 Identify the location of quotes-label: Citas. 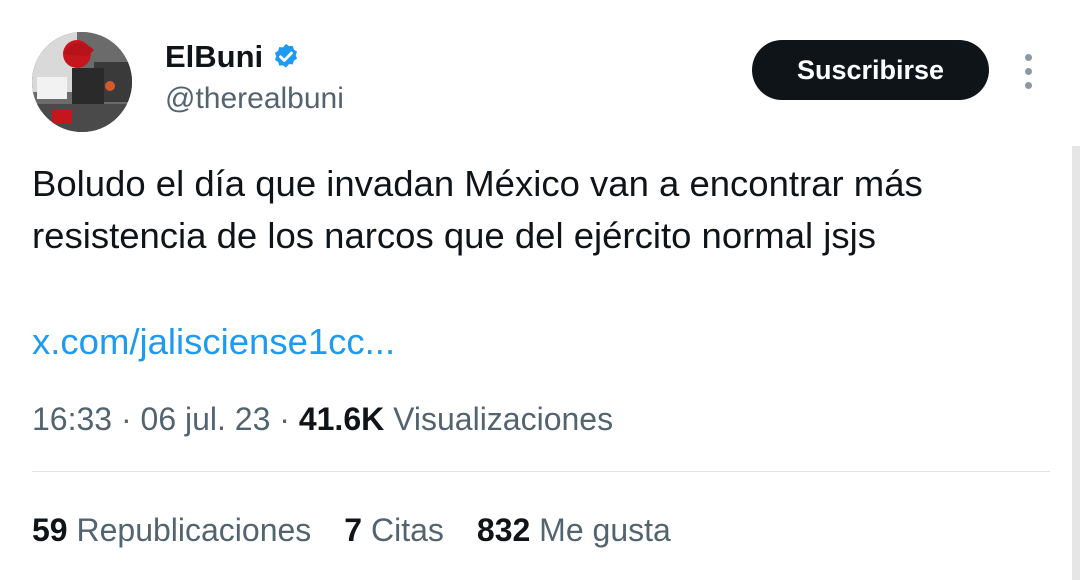
(407, 530).